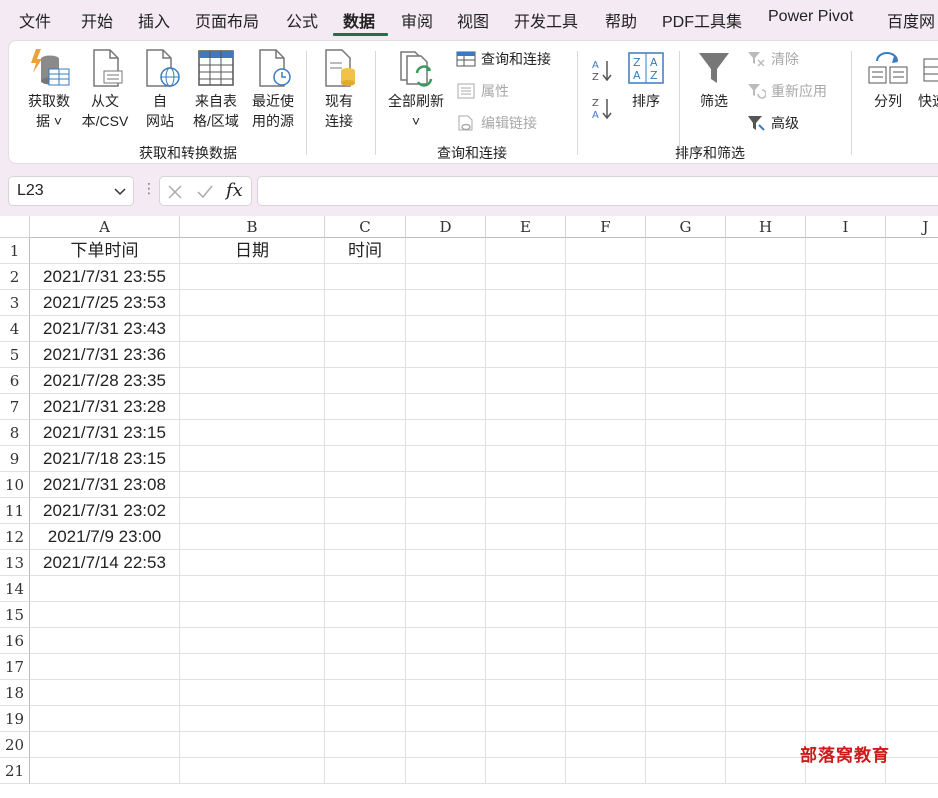  I want to click on cell-f17, so click(606, 667).